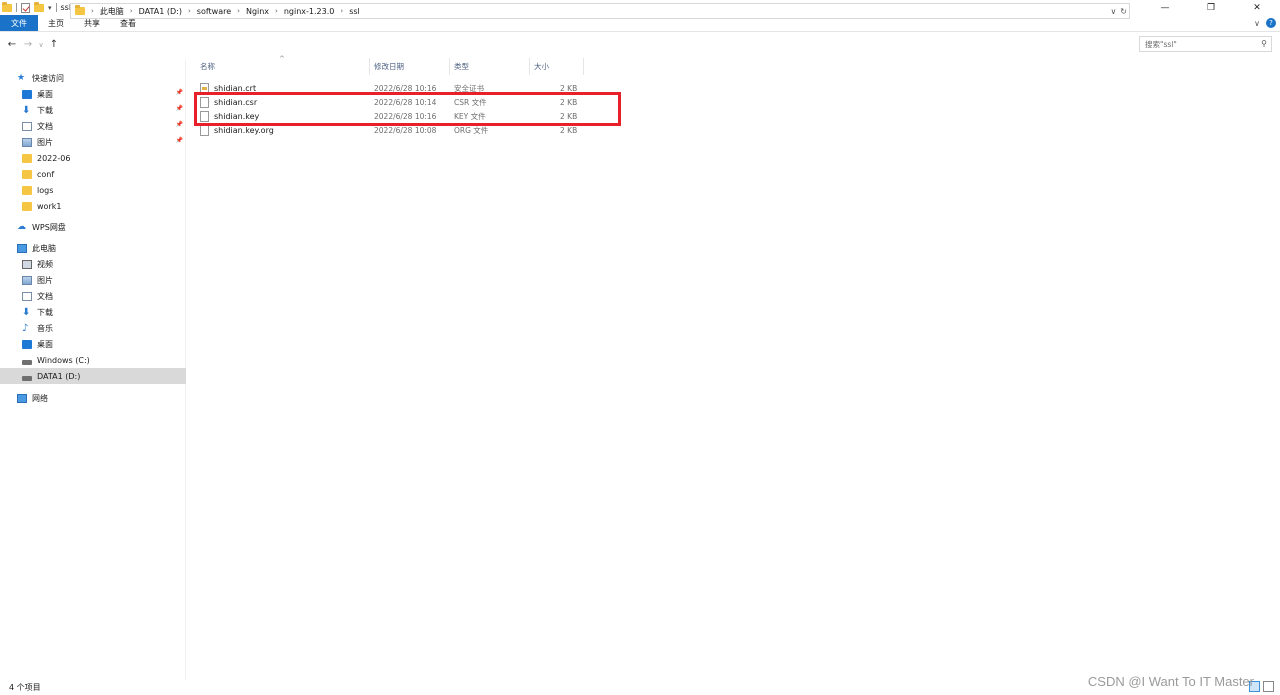 The width and height of the screenshot is (1280, 695). I want to click on sidebar-item: Windows (C:), so click(93, 360).